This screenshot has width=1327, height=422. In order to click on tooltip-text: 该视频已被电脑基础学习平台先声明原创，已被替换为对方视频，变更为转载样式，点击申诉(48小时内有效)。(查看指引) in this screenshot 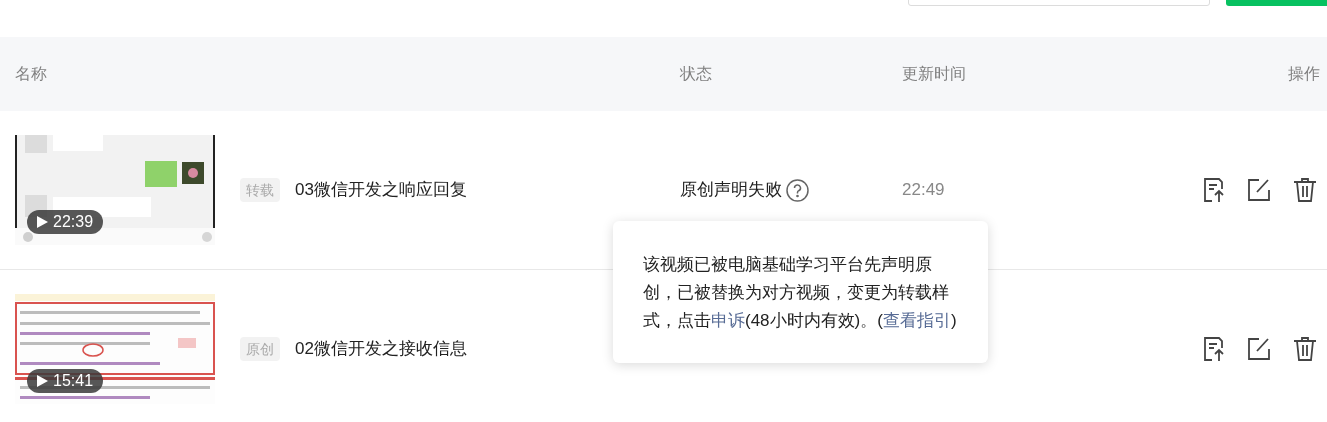, I will do `click(800, 293)`.